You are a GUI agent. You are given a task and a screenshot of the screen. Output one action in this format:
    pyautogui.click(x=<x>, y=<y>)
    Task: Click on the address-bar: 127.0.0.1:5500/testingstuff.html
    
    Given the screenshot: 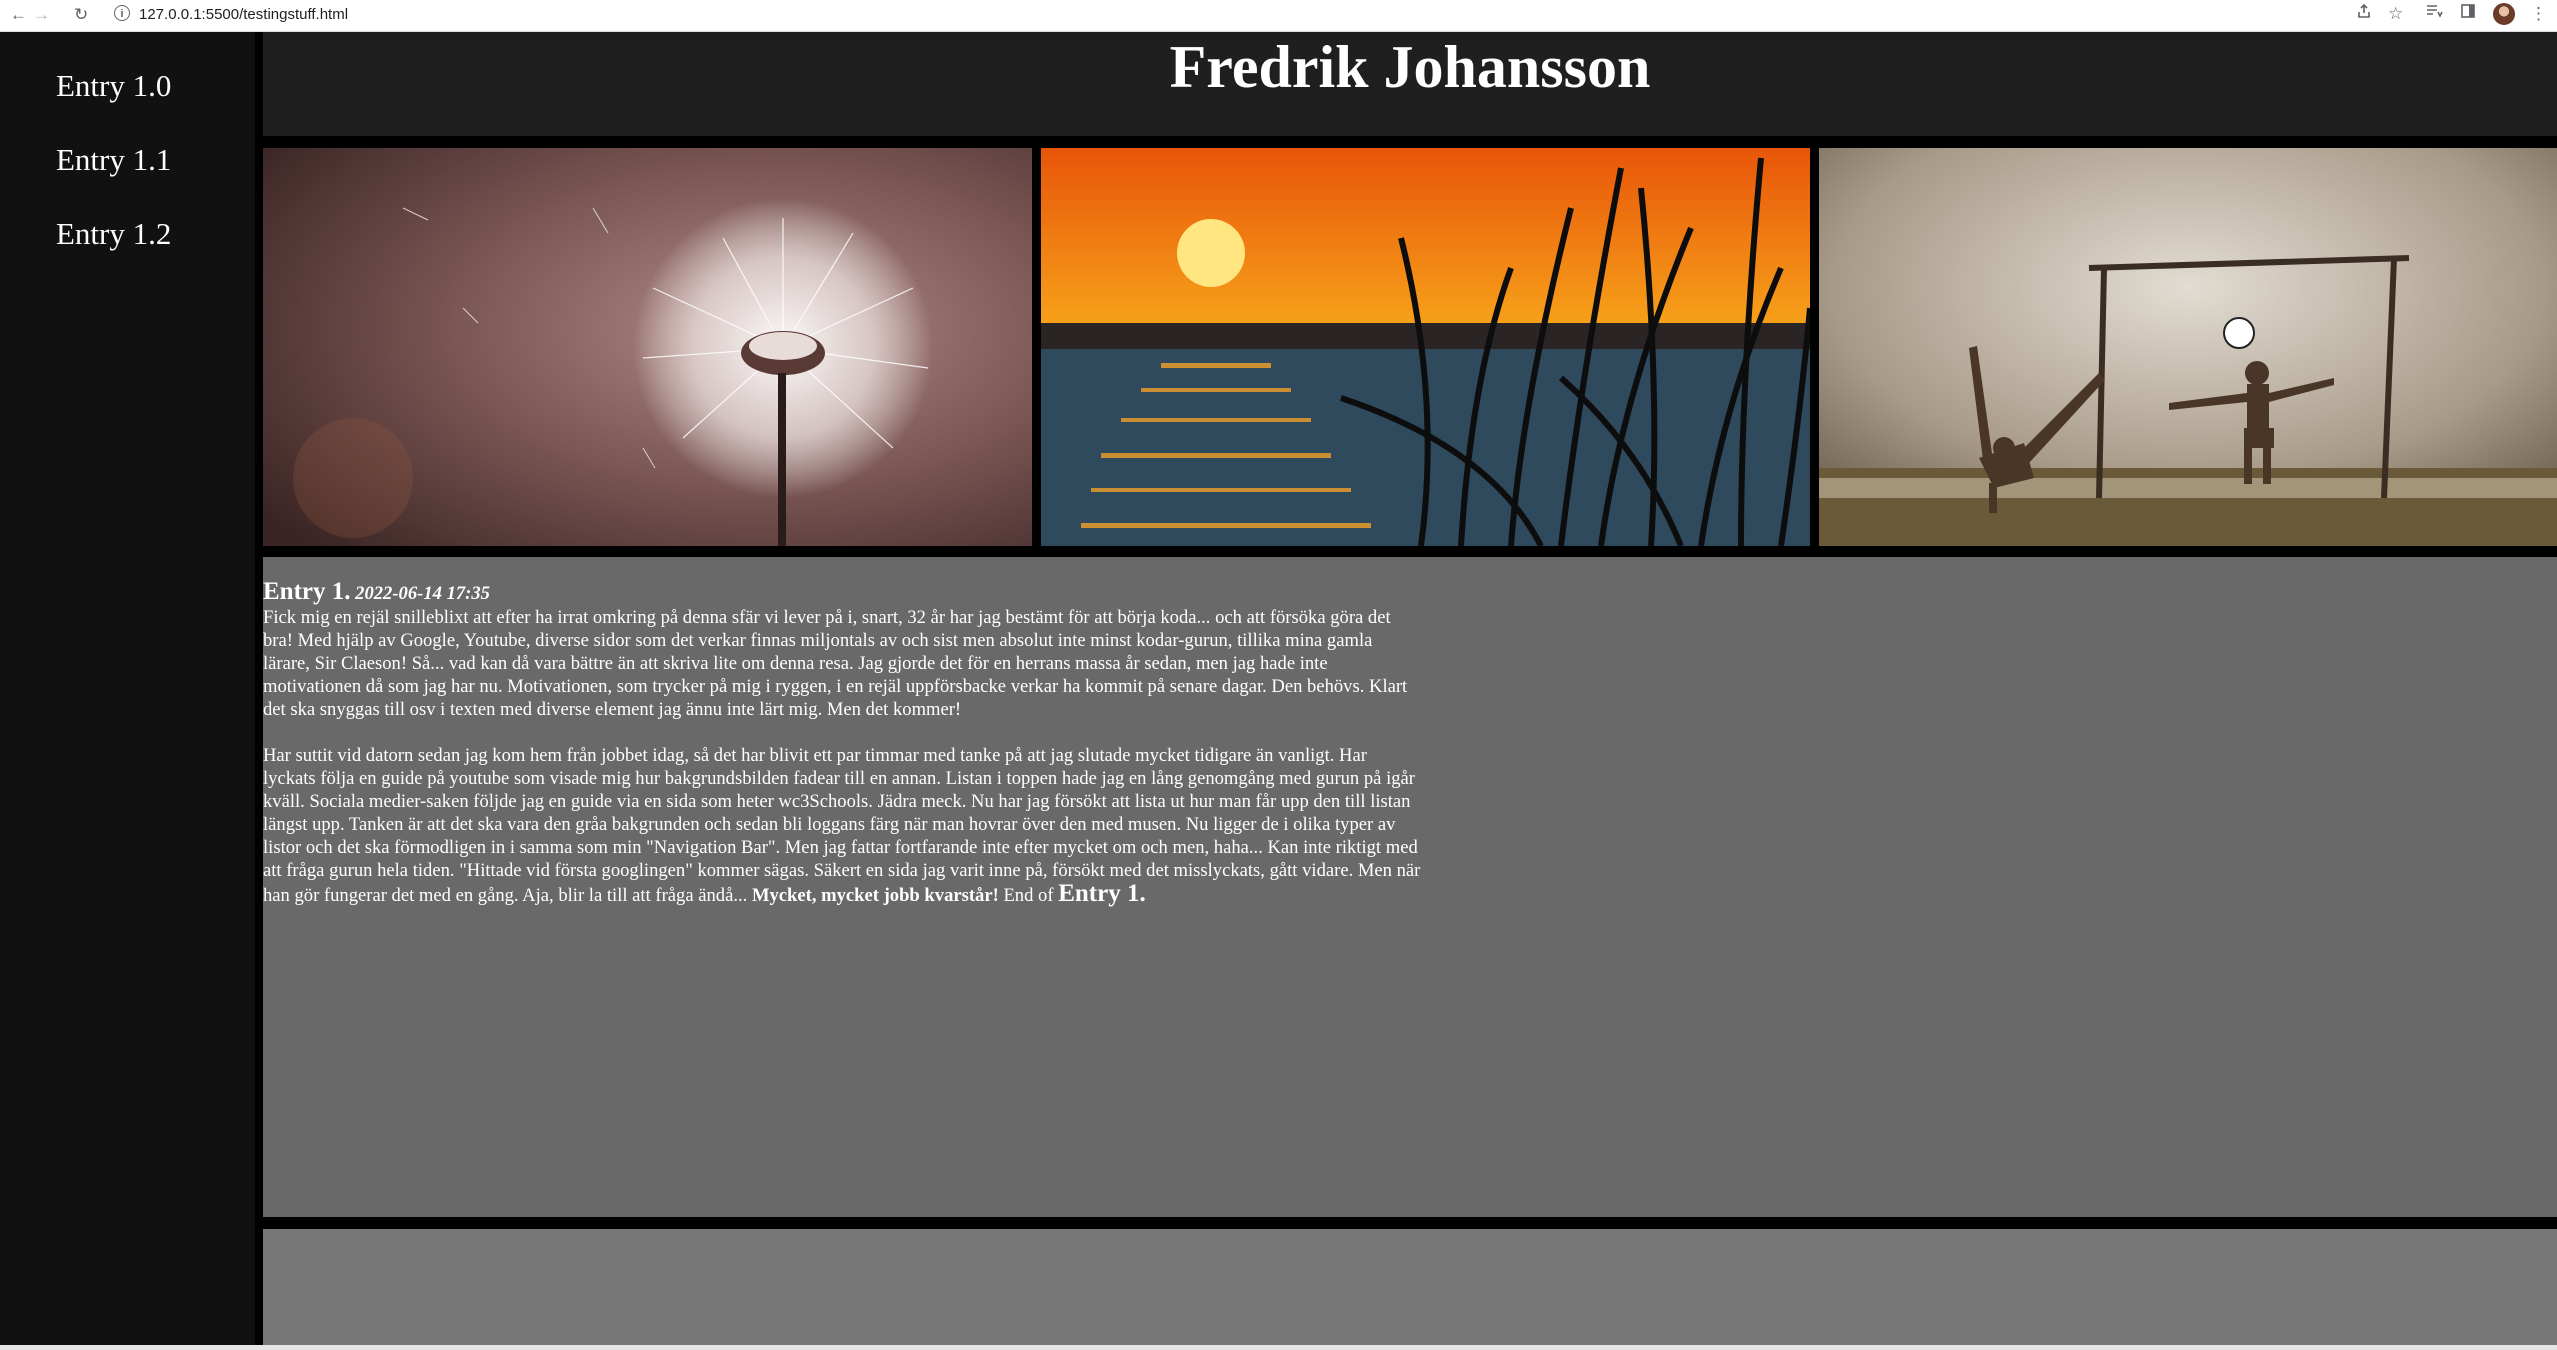 What is the action you would take?
    pyautogui.click(x=243, y=15)
    